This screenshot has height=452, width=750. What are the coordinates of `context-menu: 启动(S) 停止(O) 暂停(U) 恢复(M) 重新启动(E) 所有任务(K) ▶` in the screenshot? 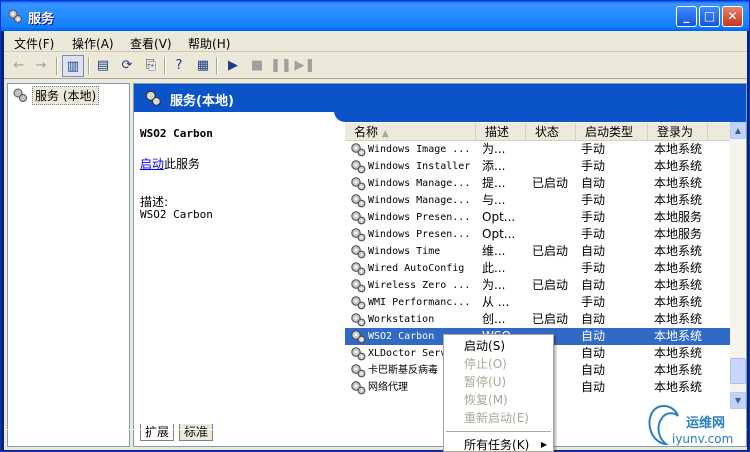 It's located at (498, 393).